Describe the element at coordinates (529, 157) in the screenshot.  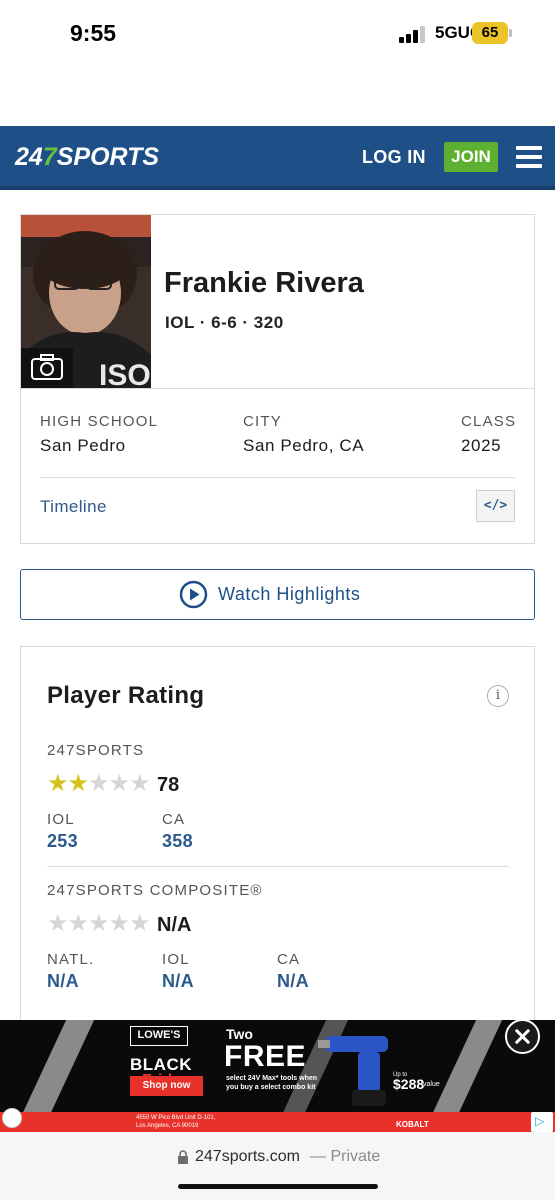
I see `hamburger-icon` at that location.